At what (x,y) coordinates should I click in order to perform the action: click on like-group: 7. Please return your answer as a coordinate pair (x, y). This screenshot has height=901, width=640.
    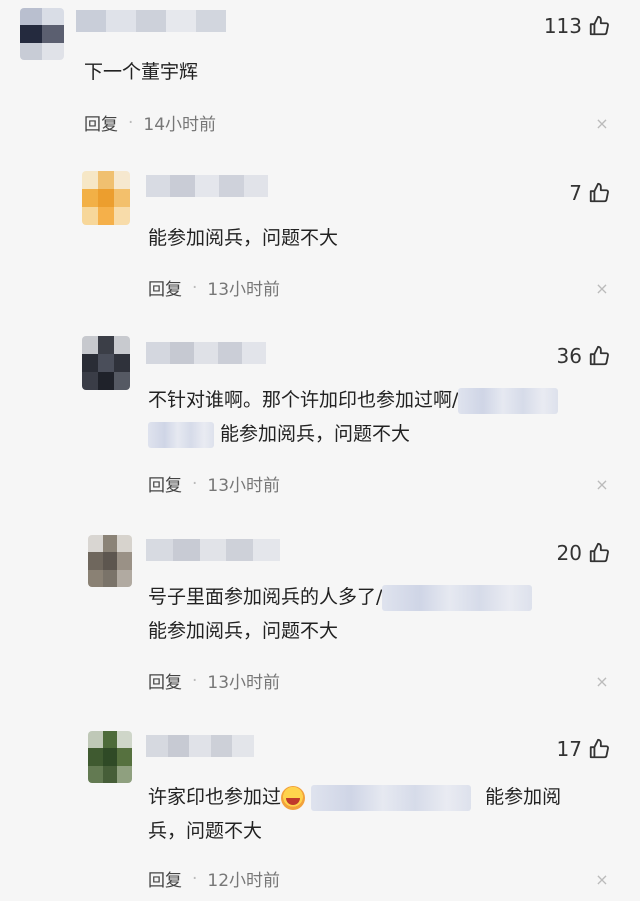
    Looking at the image, I should click on (589, 193).